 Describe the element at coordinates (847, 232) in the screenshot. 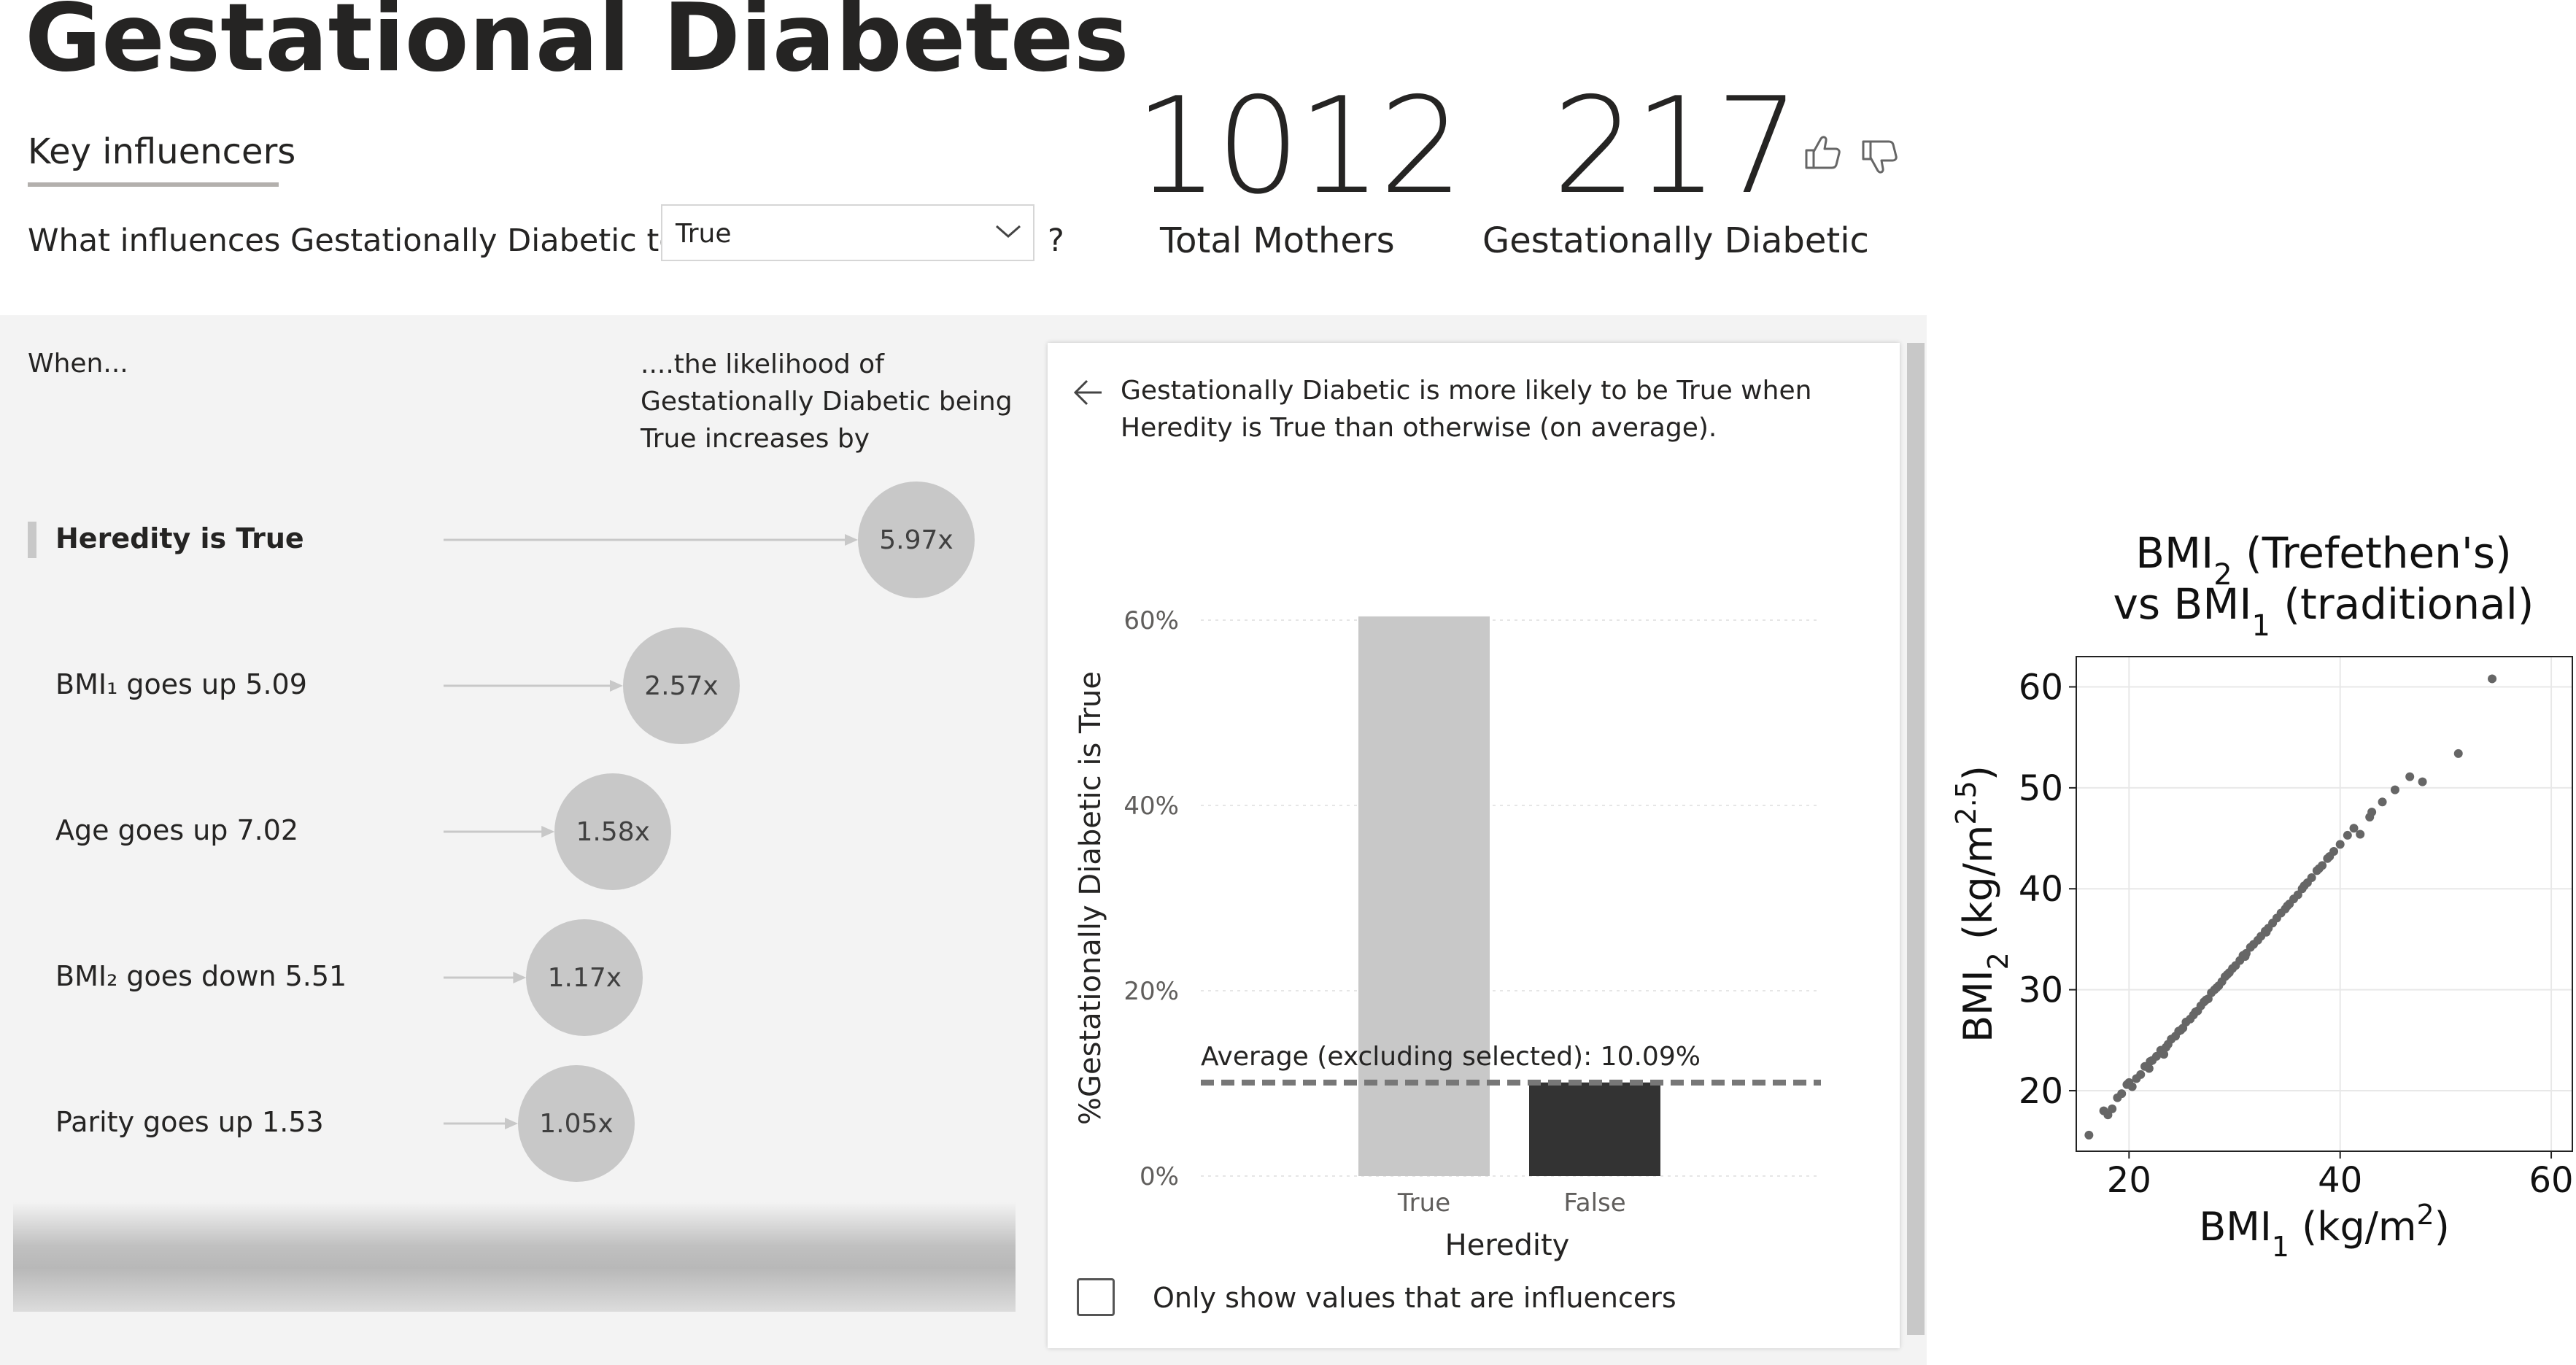

I see `value-dropdown: True` at that location.